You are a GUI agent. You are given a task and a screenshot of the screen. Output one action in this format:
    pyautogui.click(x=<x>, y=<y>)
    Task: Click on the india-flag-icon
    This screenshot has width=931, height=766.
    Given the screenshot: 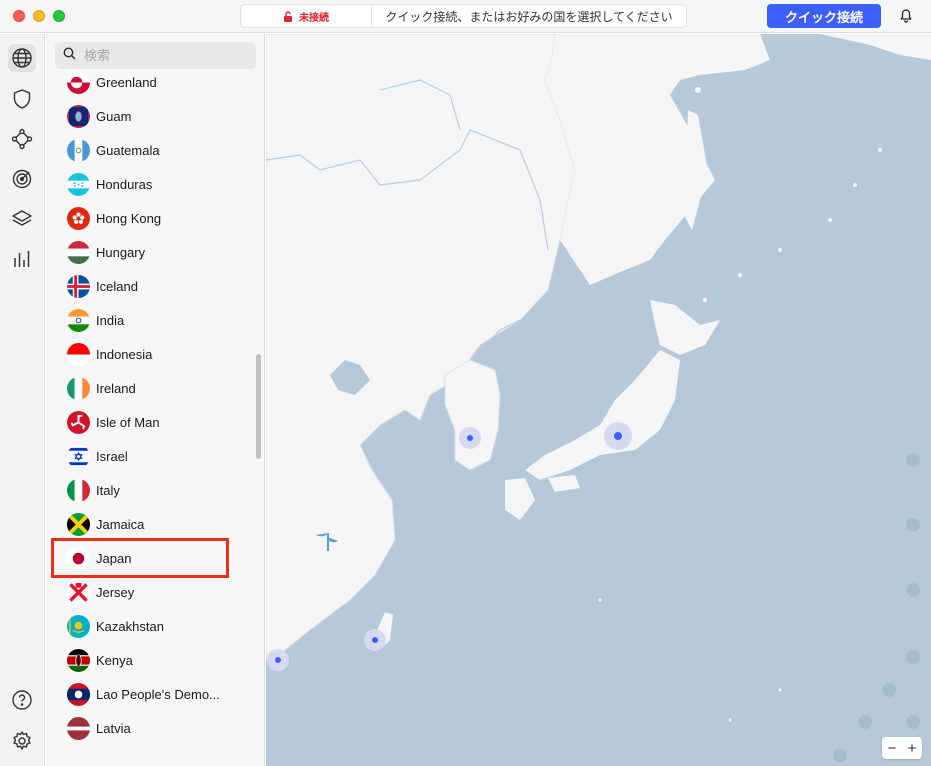 What is the action you would take?
    pyautogui.click(x=78, y=320)
    